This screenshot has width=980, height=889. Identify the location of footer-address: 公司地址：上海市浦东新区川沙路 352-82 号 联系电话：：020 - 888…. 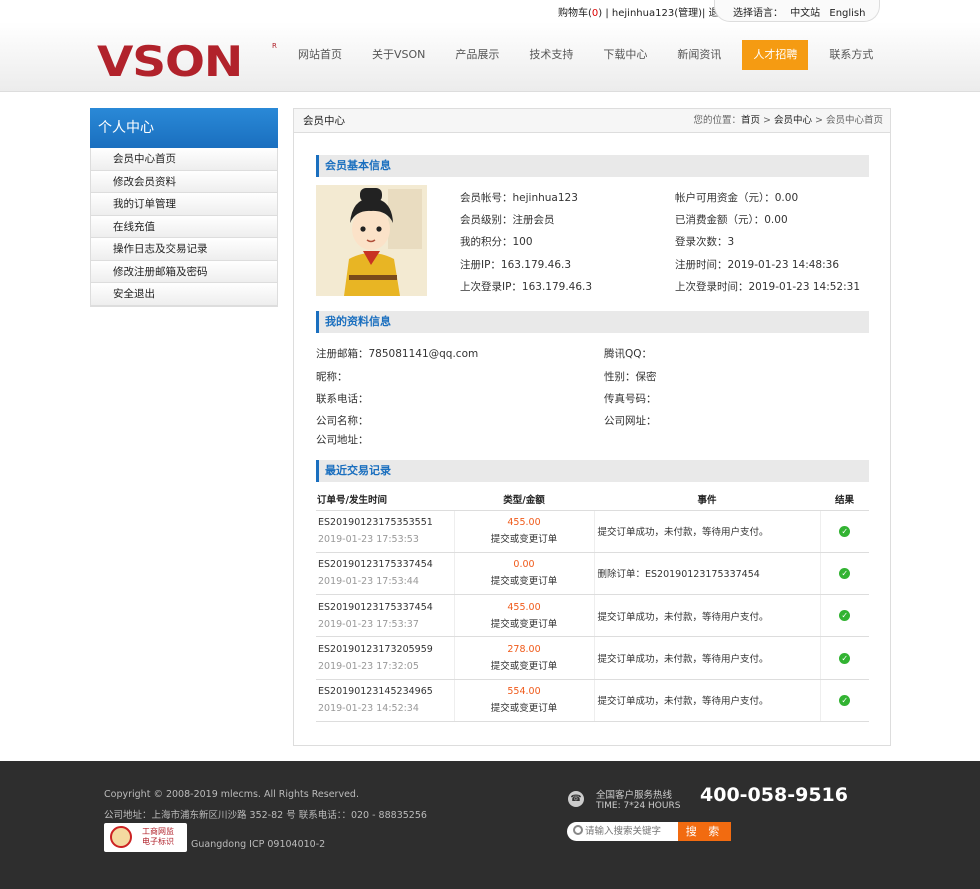
(265, 815).